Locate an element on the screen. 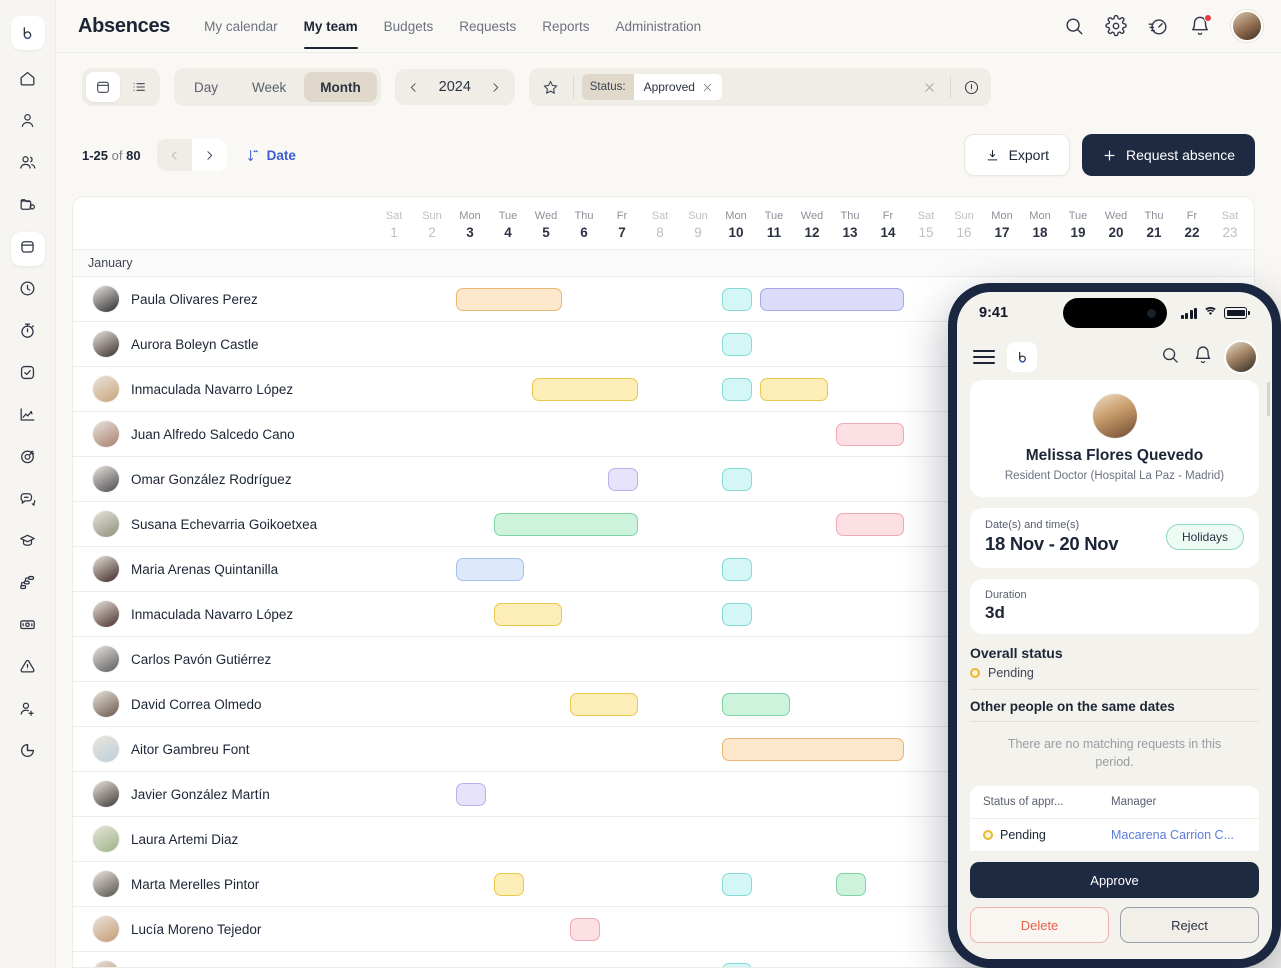 The height and width of the screenshot is (968, 1281). sidebar-item-home is located at coordinates (28, 81).